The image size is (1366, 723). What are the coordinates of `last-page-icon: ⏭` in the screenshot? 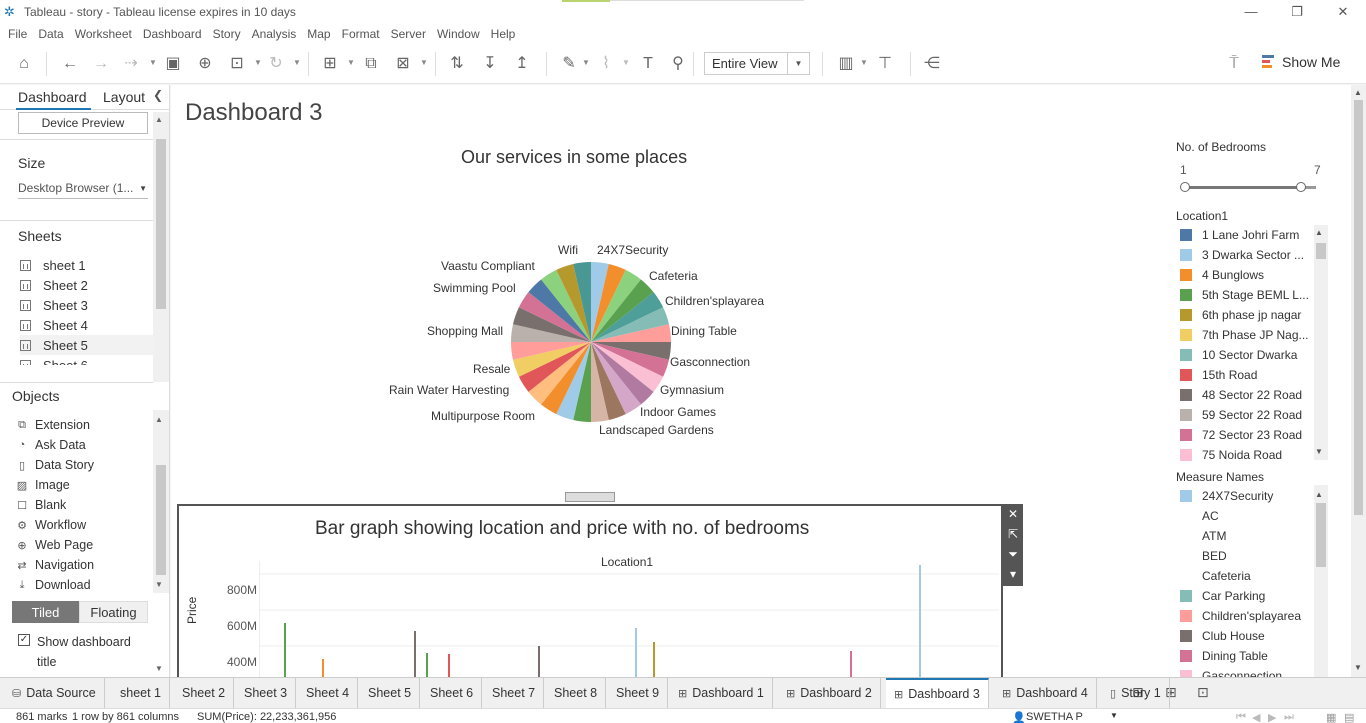 It's located at (1289, 717).